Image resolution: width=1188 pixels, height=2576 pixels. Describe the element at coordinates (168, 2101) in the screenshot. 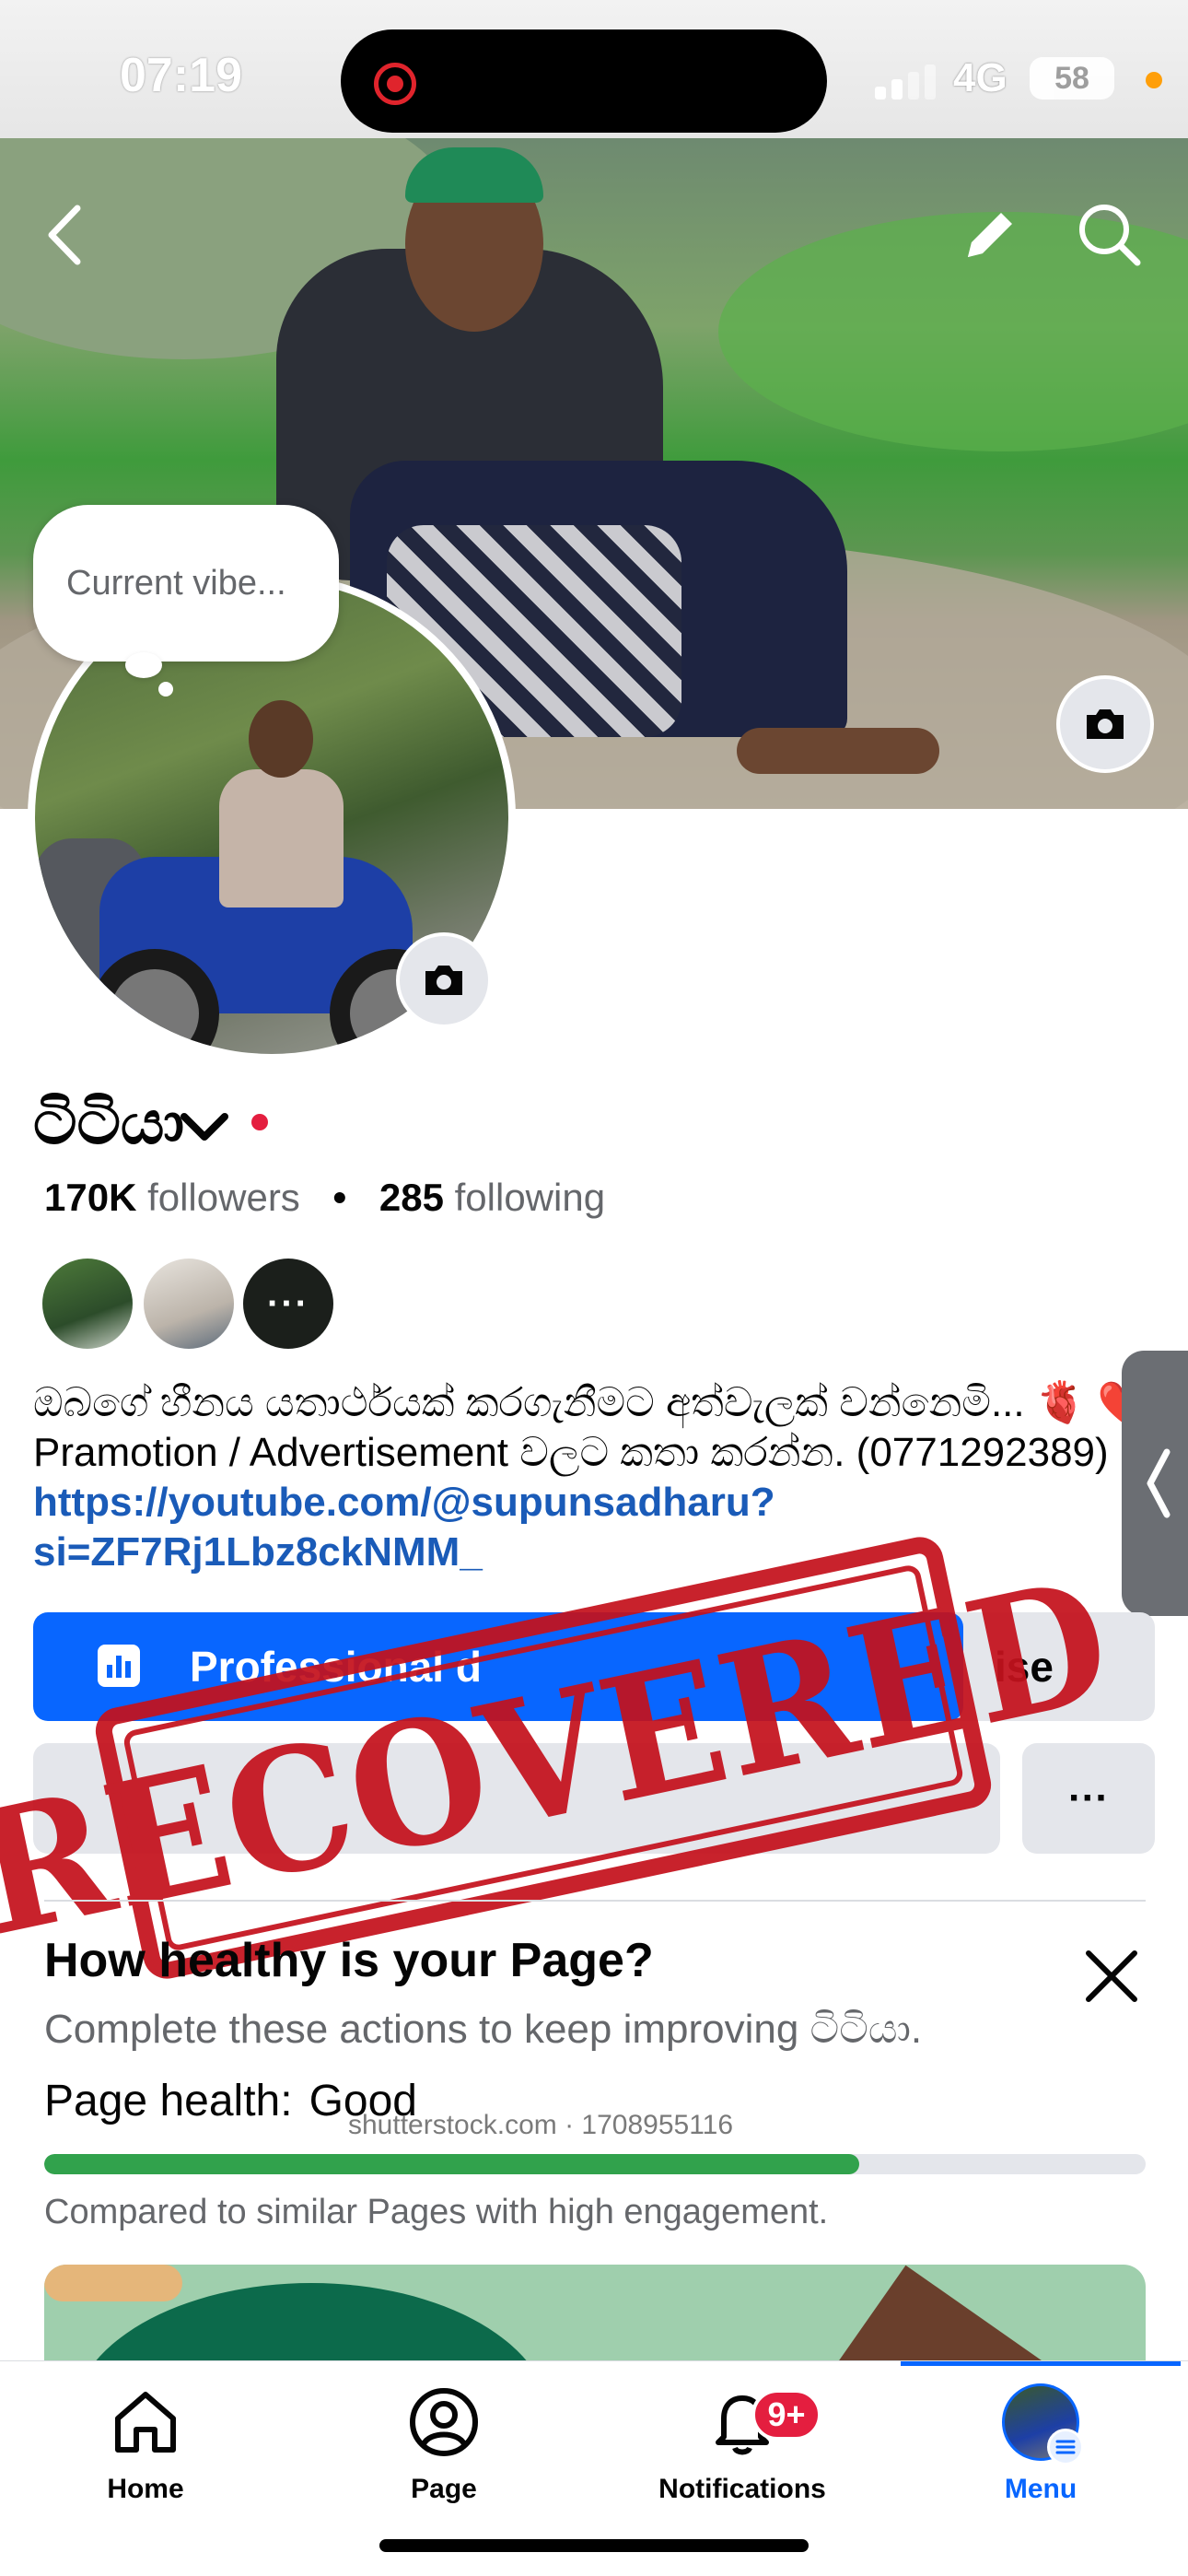

I see `page-health-label: Page health:` at that location.